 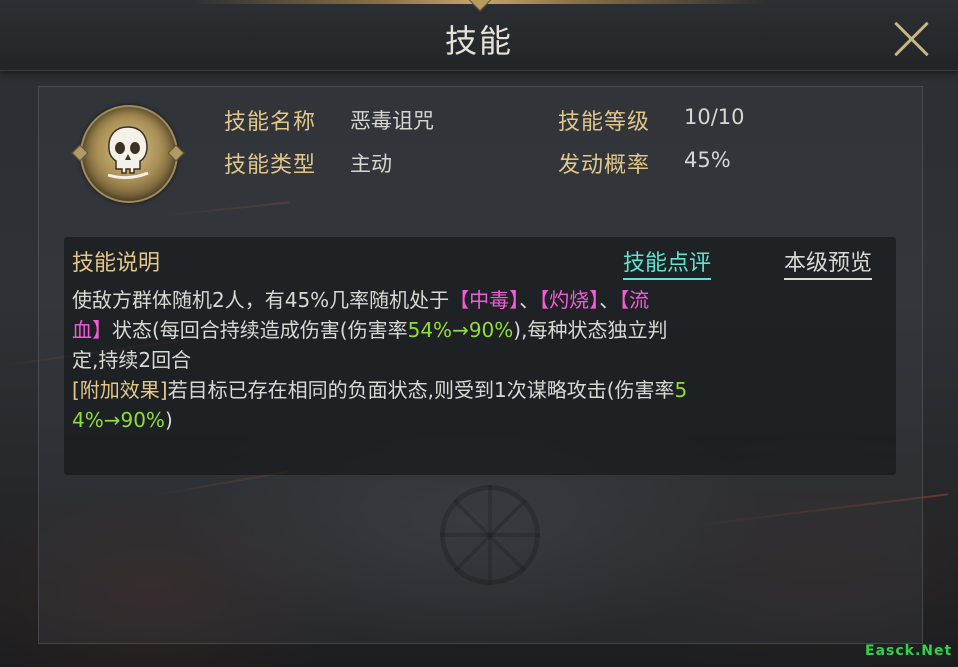 I want to click on desc-text-segment: 状态(每回合持续造成伤害(伤害率, so click(x=260, y=330).